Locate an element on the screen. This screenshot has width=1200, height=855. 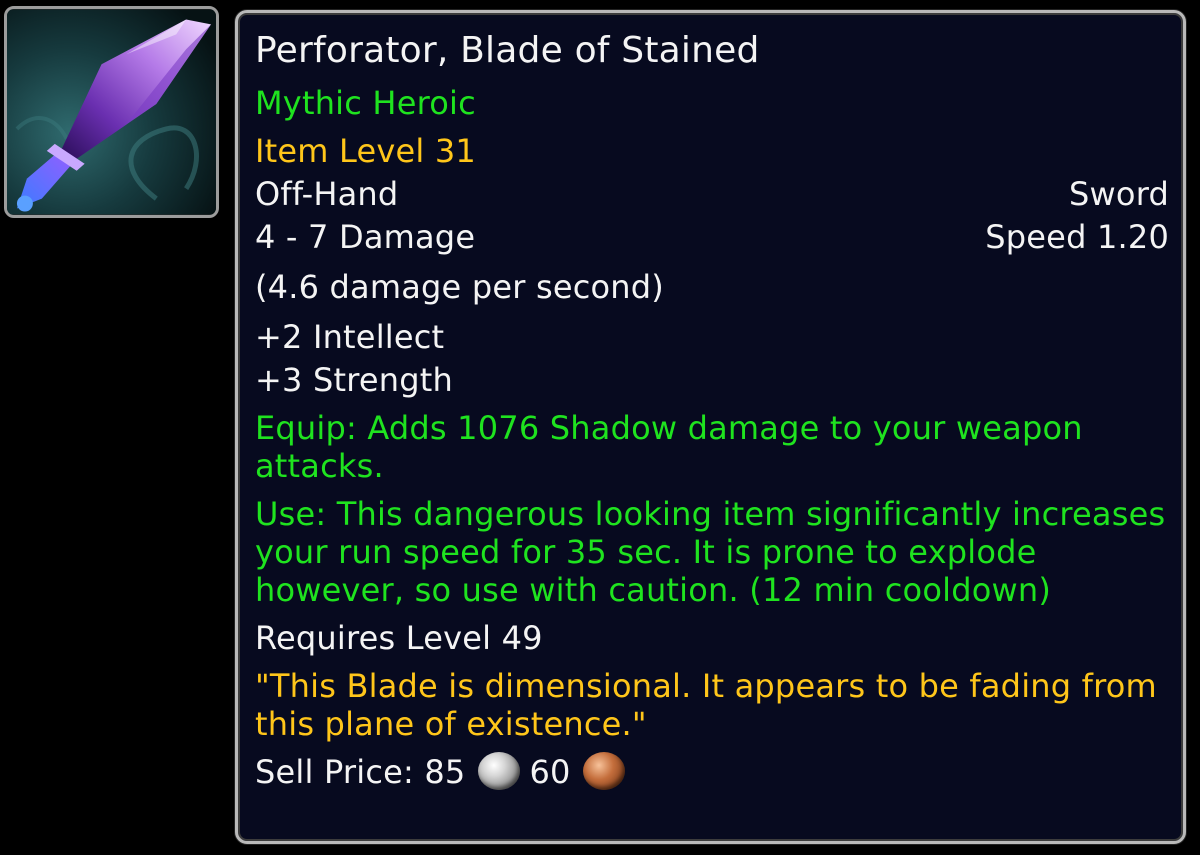
silver-amount: 85 is located at coordinates (445, 772).